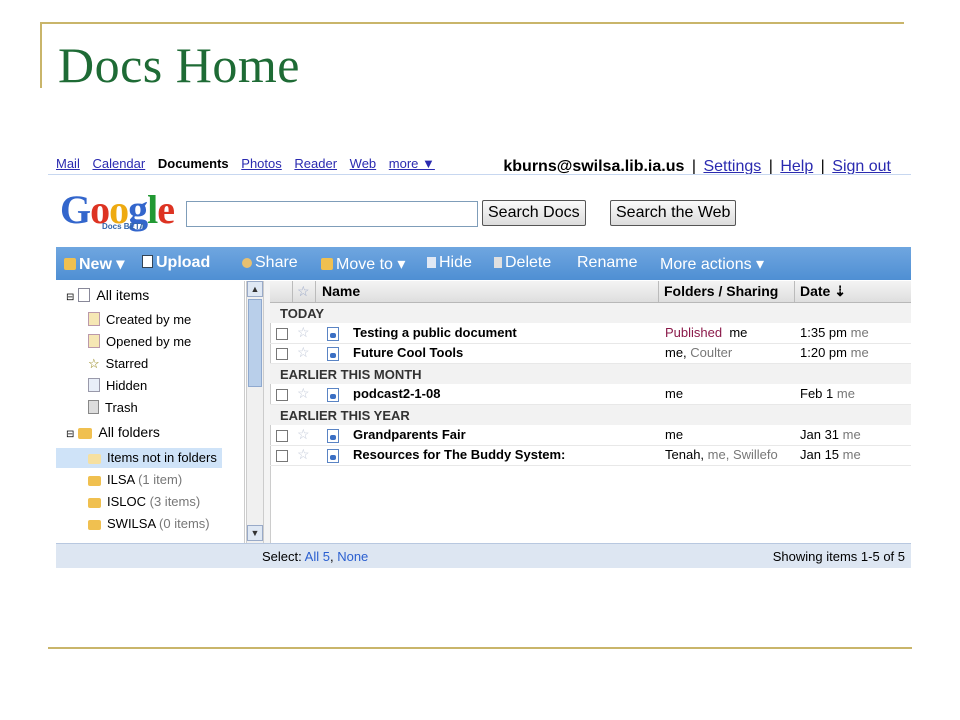  I want to click on new-menu: New ▾, so click(94, 264).